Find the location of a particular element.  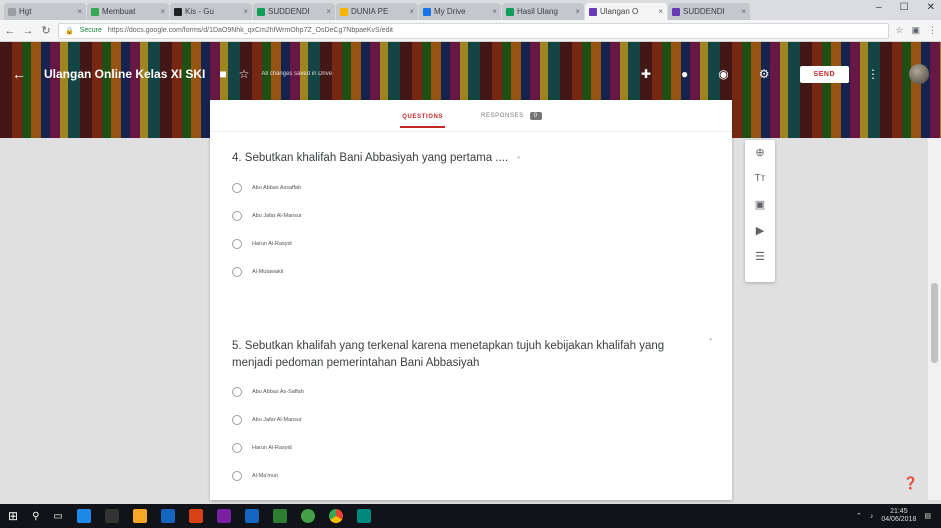

settings-gear-icon: ⚙ is located at coordinates (764, 74).